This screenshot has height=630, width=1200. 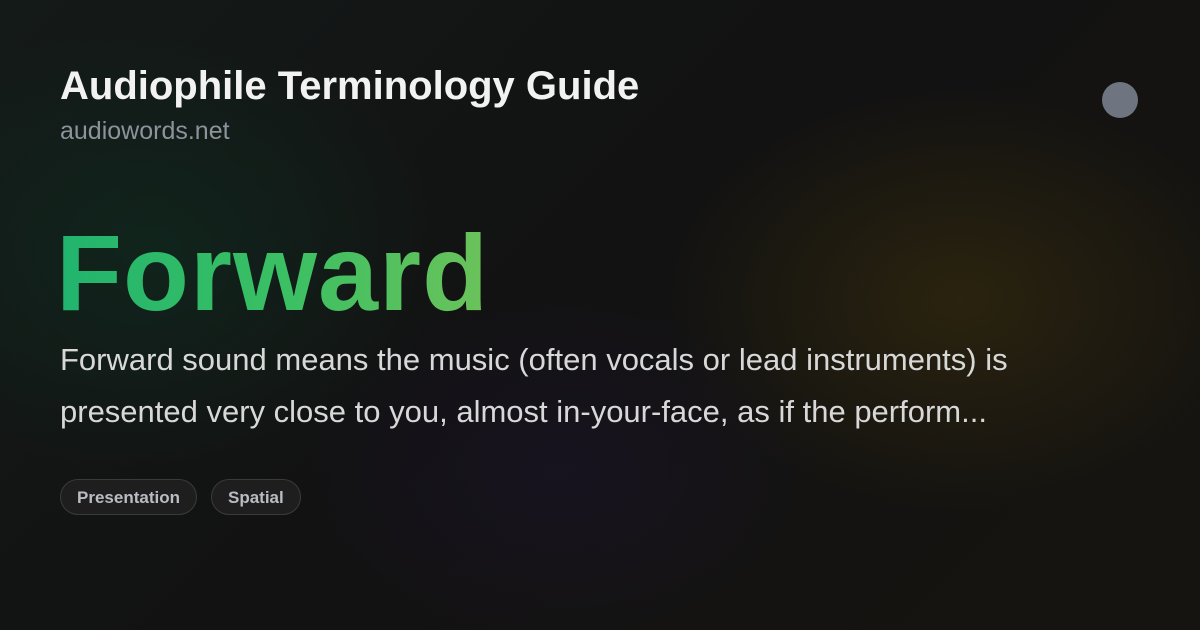 I want to click on tag-presentation: Presentation, so click(x=128, y=497).